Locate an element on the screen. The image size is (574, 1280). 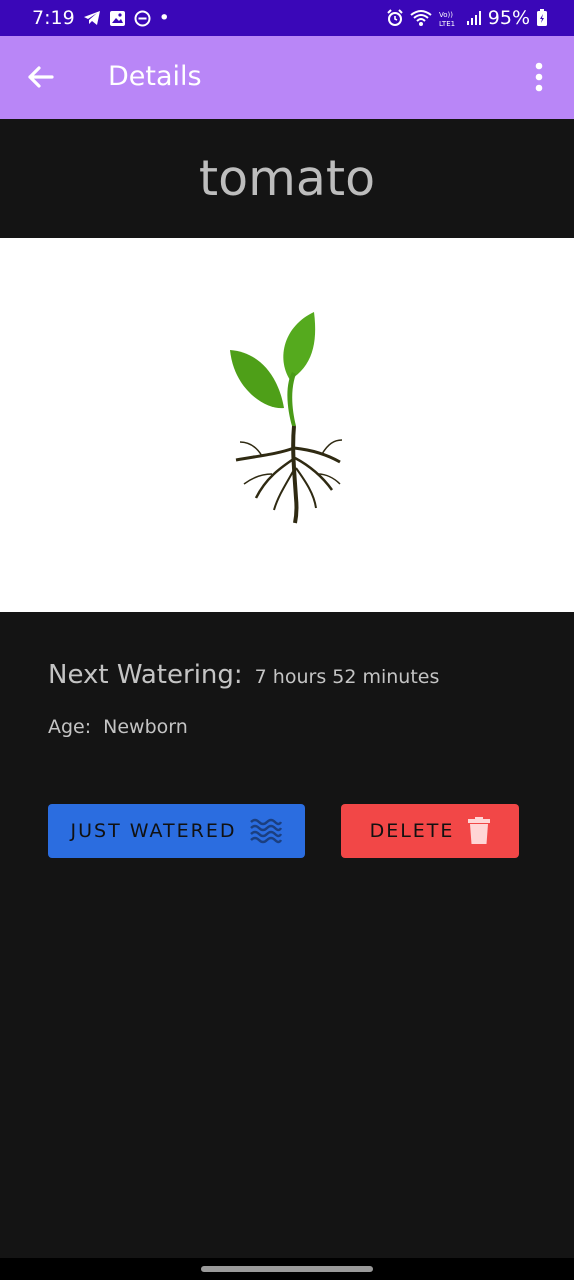
seedling-image is located at coordinates (286, 418).